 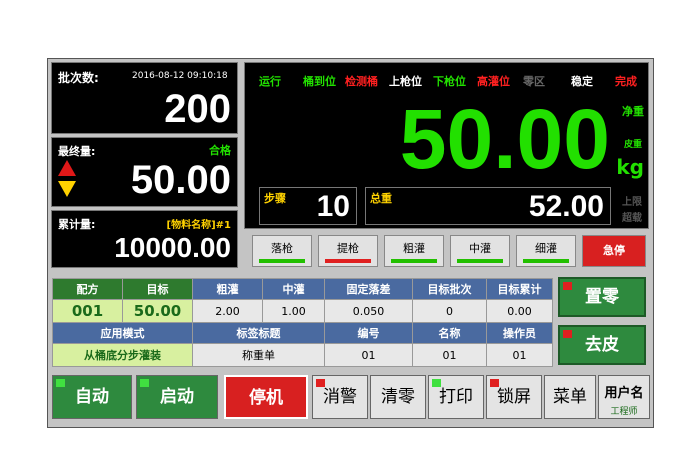 I want to click on header-operator: 操作员, so click(x=519, y=333).